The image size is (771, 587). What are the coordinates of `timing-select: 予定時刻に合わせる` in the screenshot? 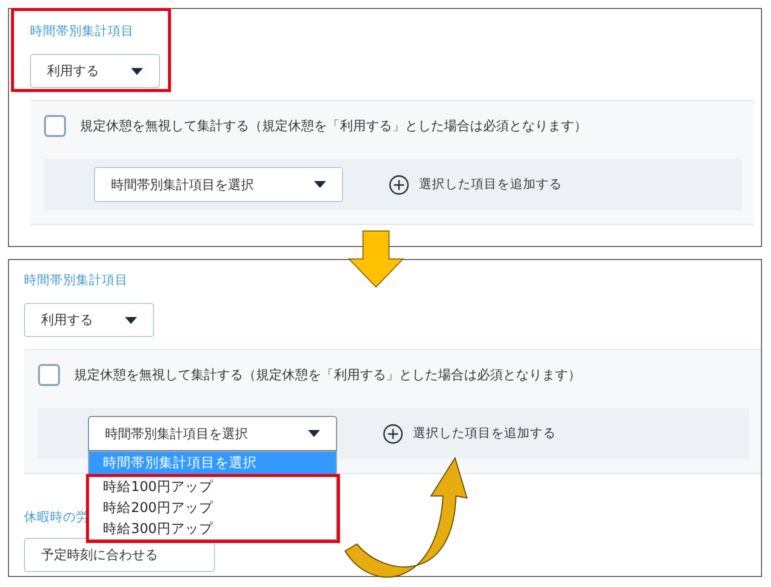 It's located at (119, 555).